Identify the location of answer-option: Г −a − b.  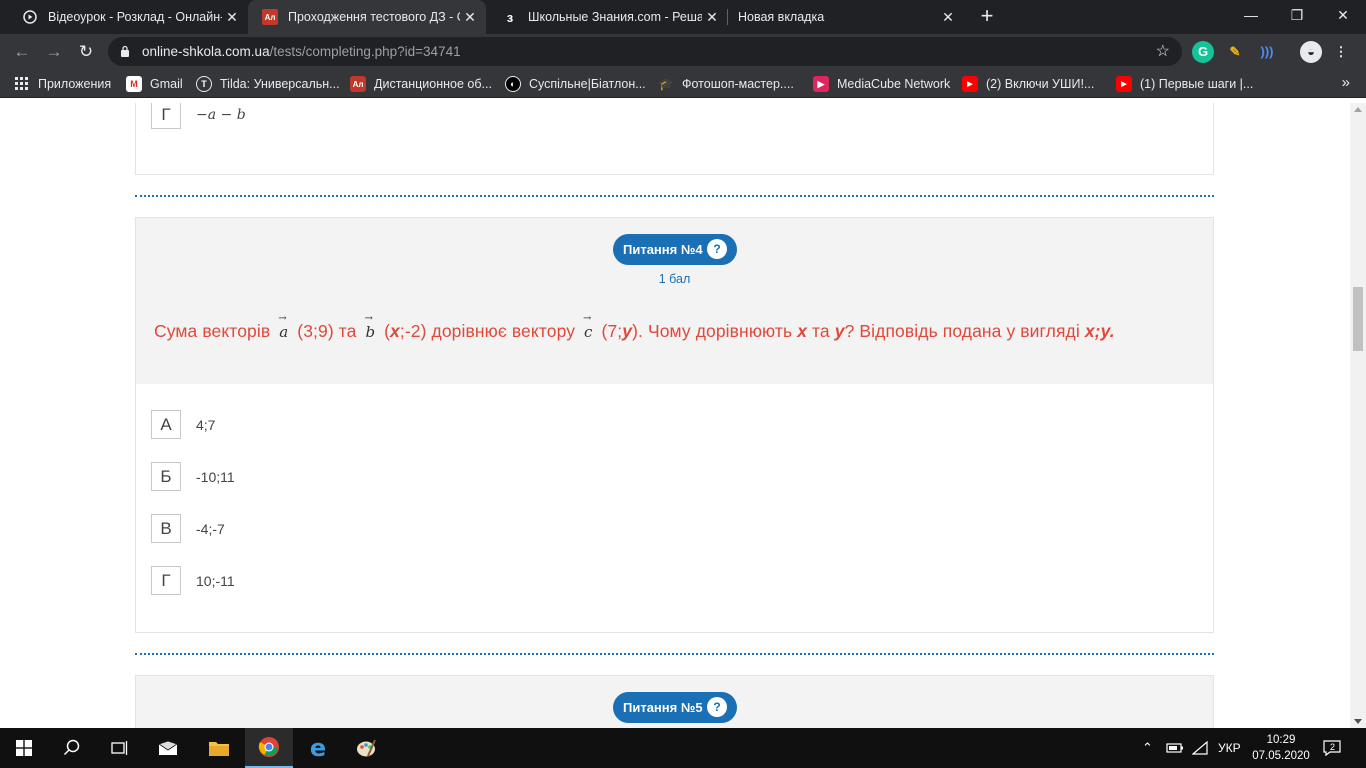
(198, 116).